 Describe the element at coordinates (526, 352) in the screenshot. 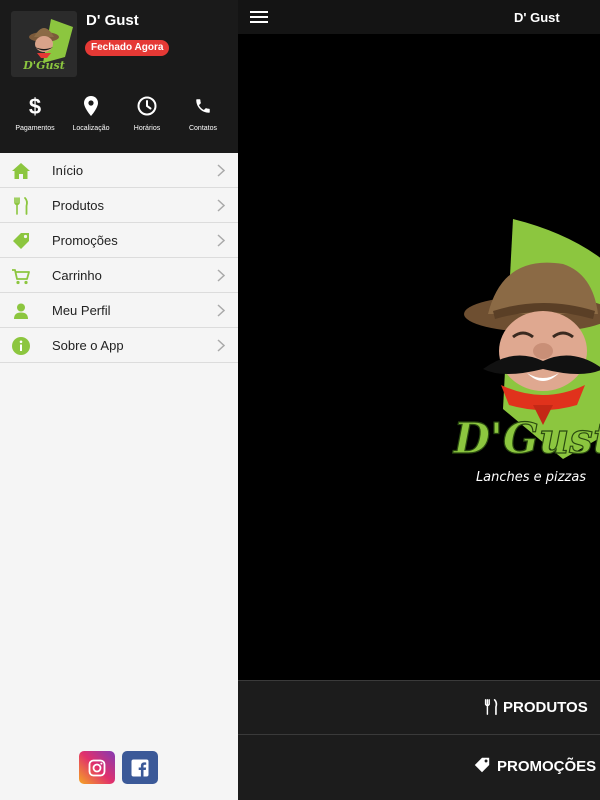

I see `brand-logo: D'Gust Lanches e pizzas` at that location.